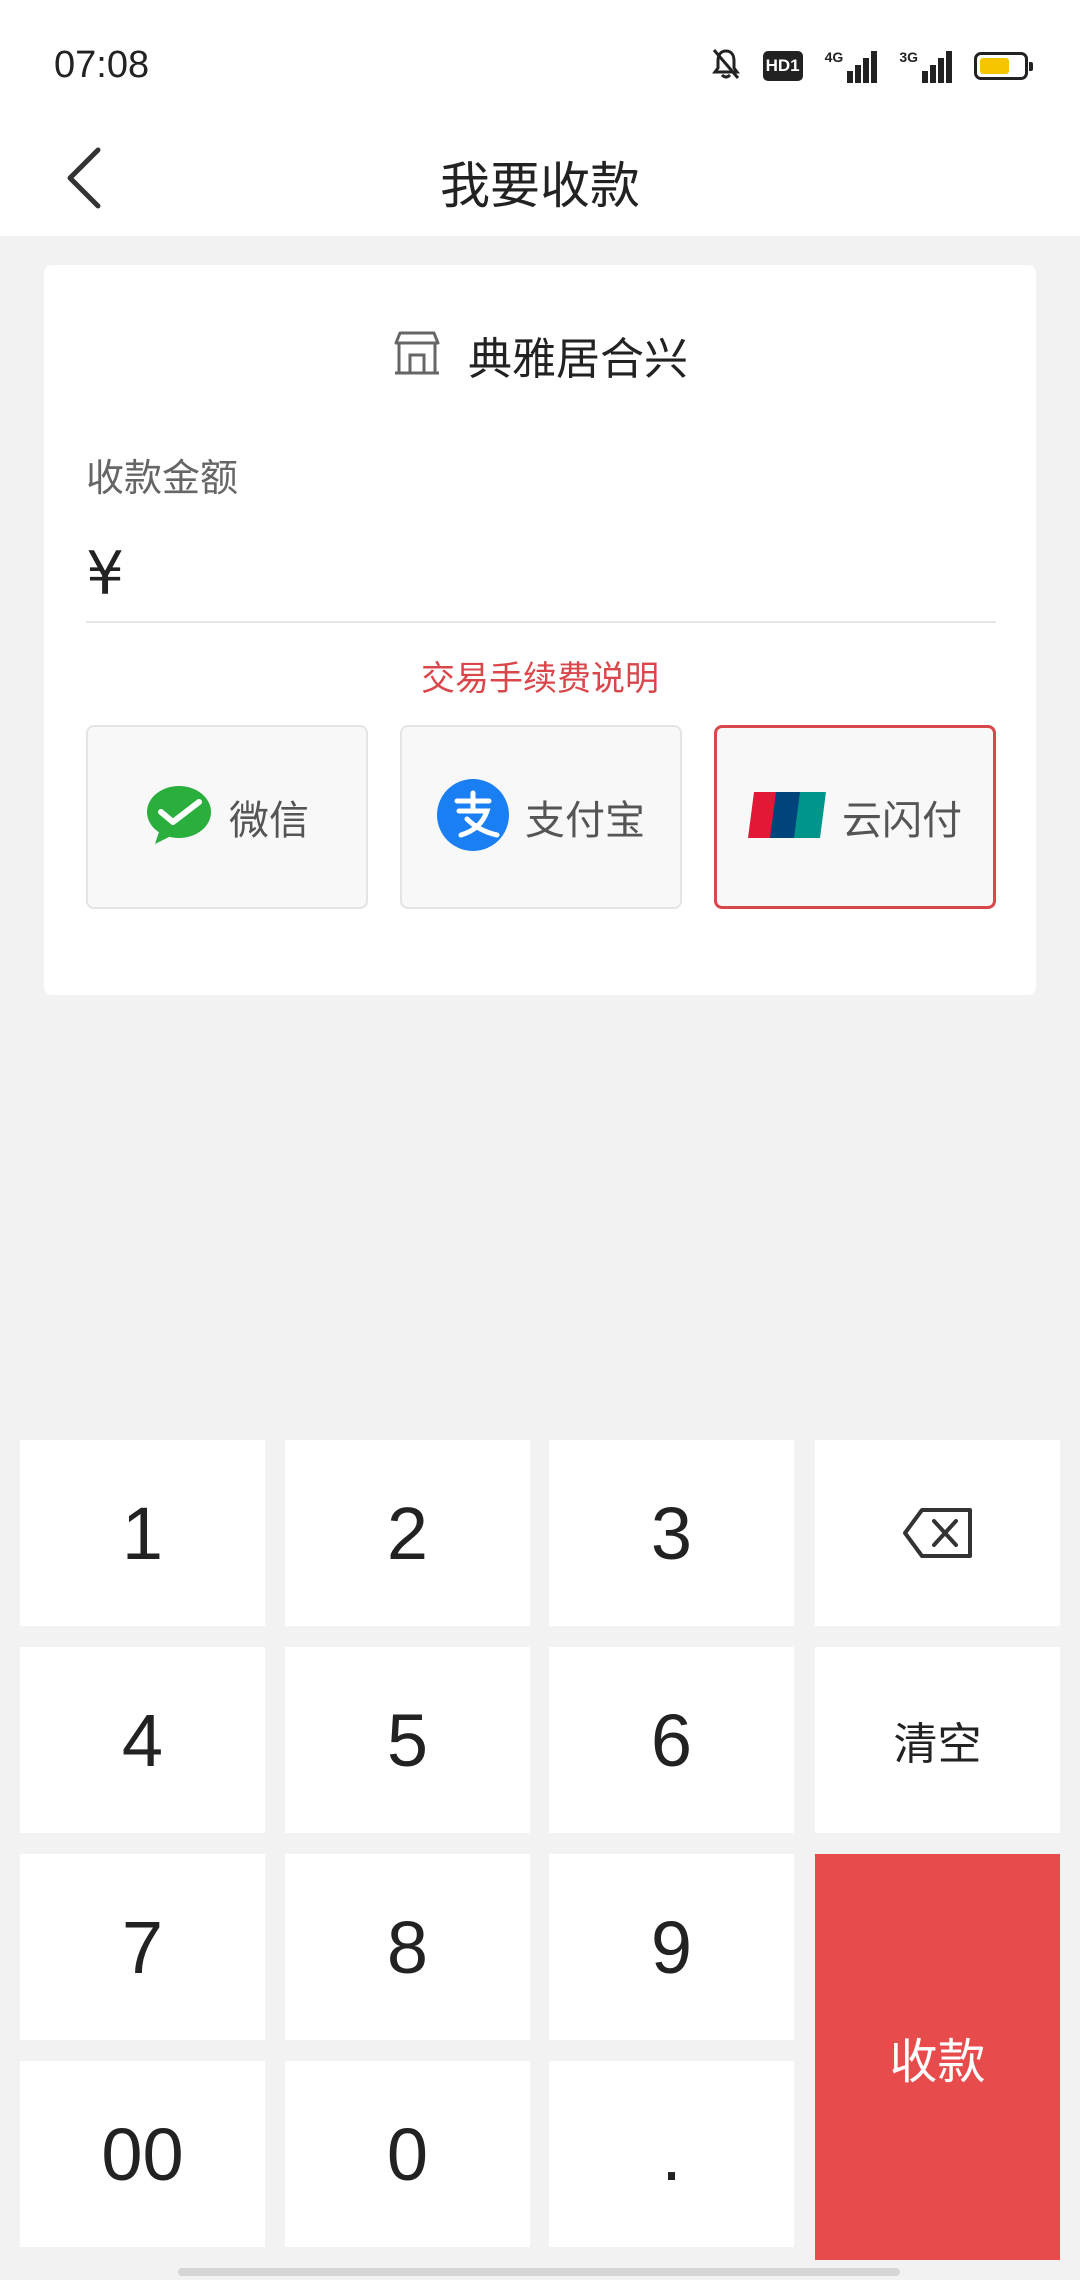  I want to click on key-2: 2, so click(407, 1533).